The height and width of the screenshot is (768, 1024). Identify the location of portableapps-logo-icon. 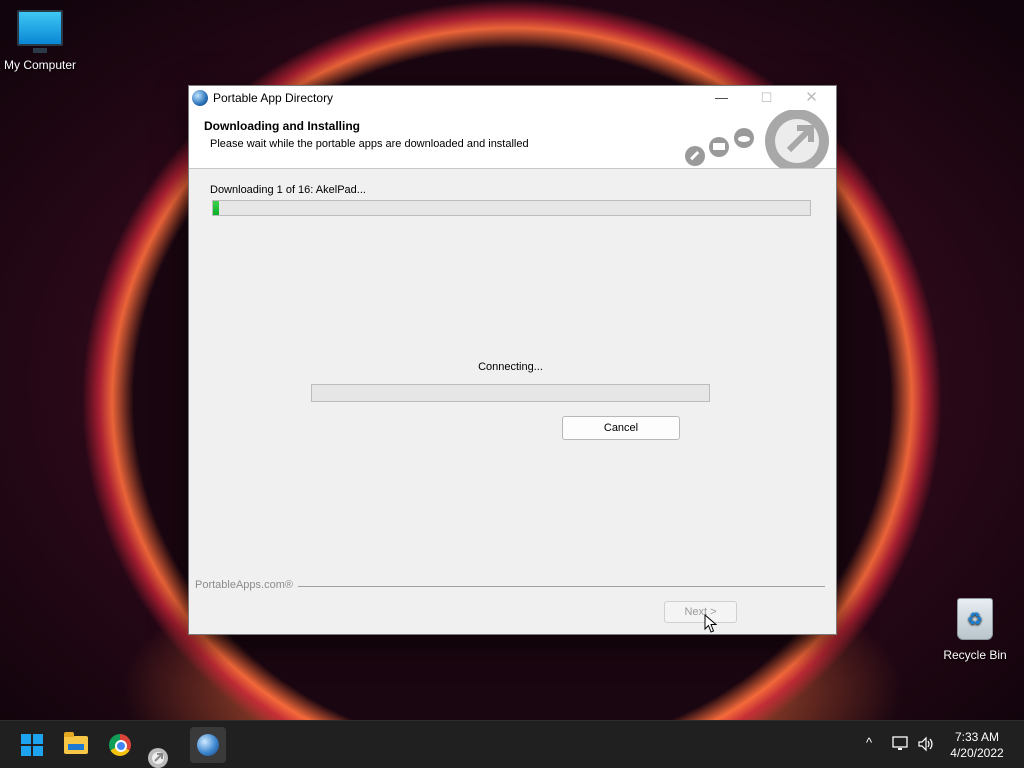
(757, 139).